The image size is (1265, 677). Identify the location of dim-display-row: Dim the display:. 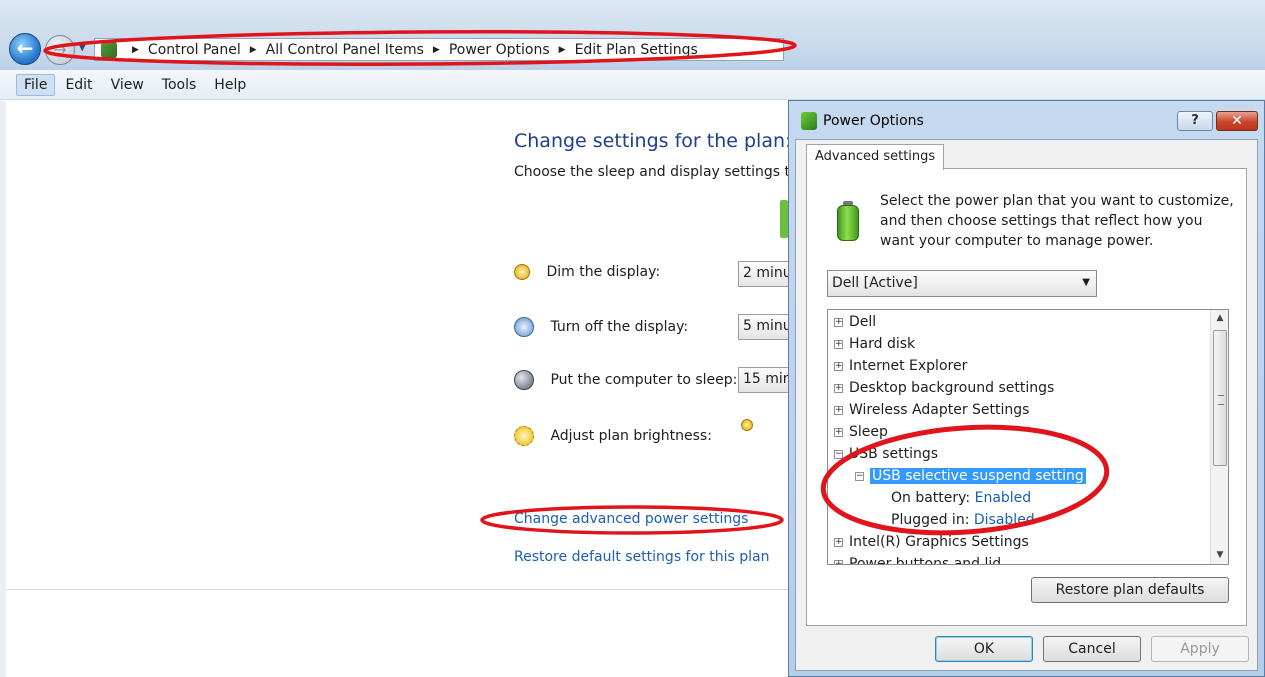
(587, 272).